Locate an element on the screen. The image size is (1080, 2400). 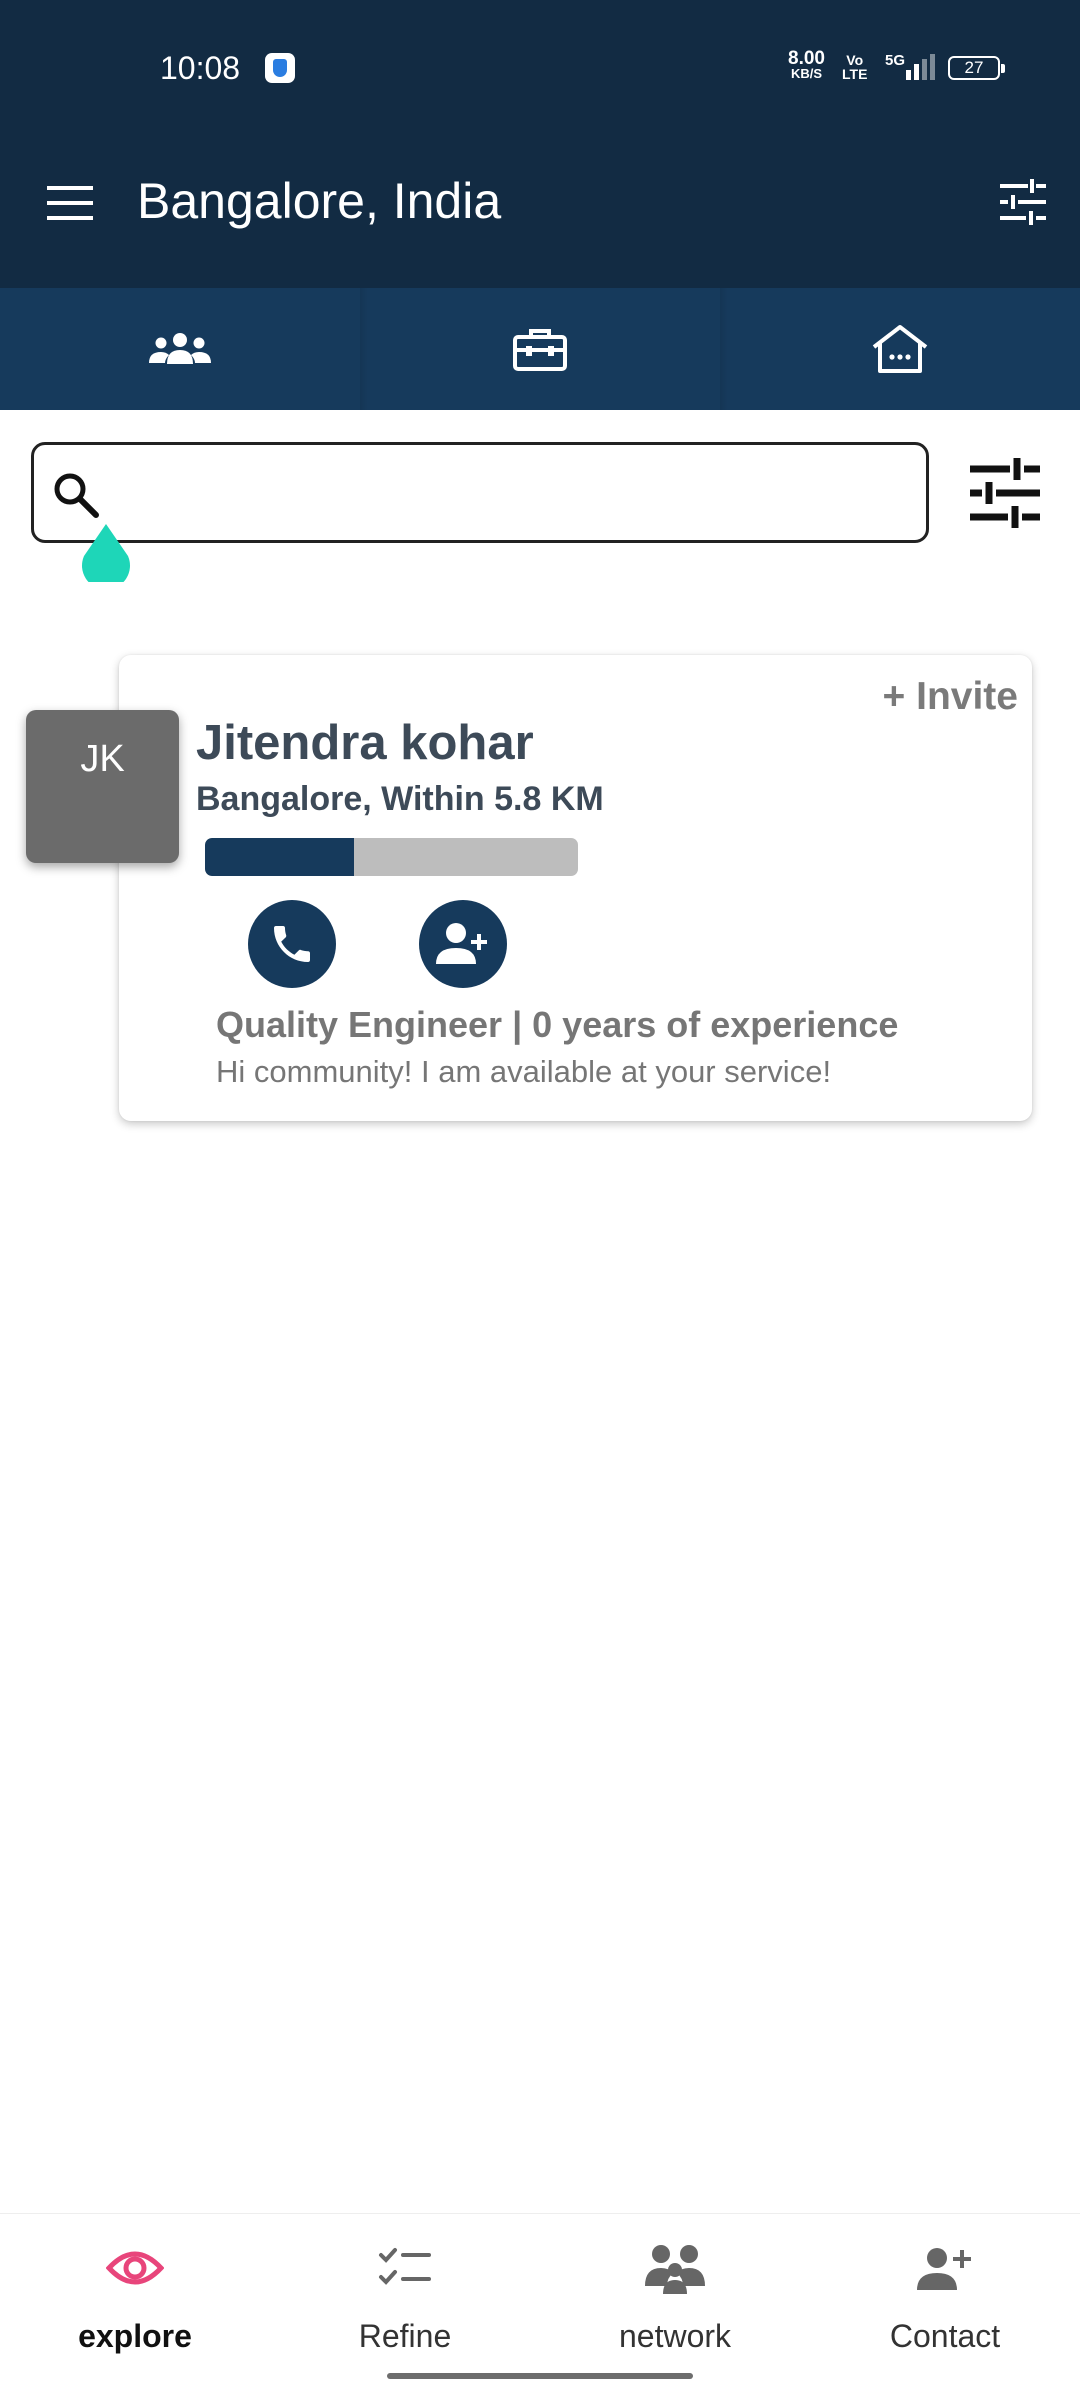
hamburger-menu-icon is located at coordinates (71, 203).